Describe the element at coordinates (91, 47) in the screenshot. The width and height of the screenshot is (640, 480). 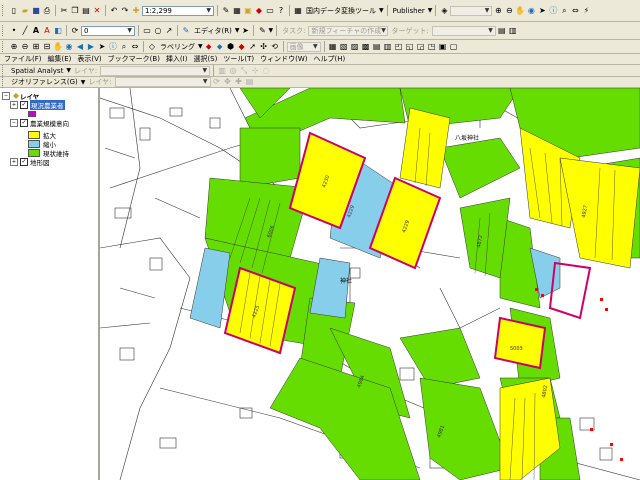
I see `forward-extent-icon: ▶` at that location.